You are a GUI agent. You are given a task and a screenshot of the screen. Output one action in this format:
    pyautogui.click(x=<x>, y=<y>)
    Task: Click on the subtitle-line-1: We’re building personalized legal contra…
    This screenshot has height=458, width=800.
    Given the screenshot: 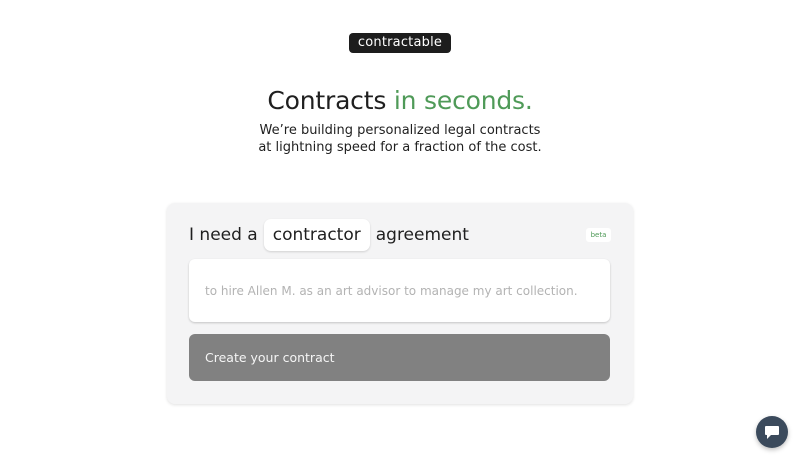 What is the action you would take?
    pyautogui.click(x=400, y=130)
    